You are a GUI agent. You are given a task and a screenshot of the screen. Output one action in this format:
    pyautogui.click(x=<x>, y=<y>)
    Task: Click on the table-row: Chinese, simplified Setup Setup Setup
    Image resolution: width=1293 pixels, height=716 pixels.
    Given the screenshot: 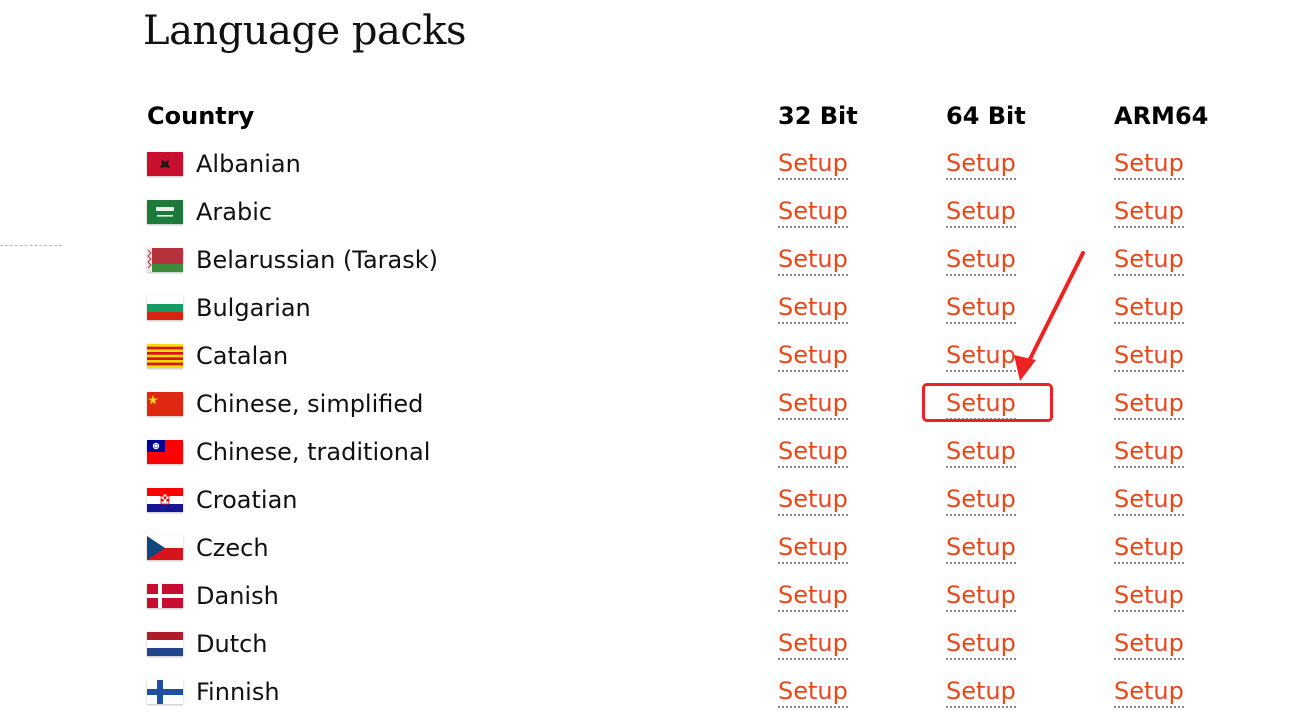 What is the action you would take?
    pyautogui.click(x=684, y=404)
    